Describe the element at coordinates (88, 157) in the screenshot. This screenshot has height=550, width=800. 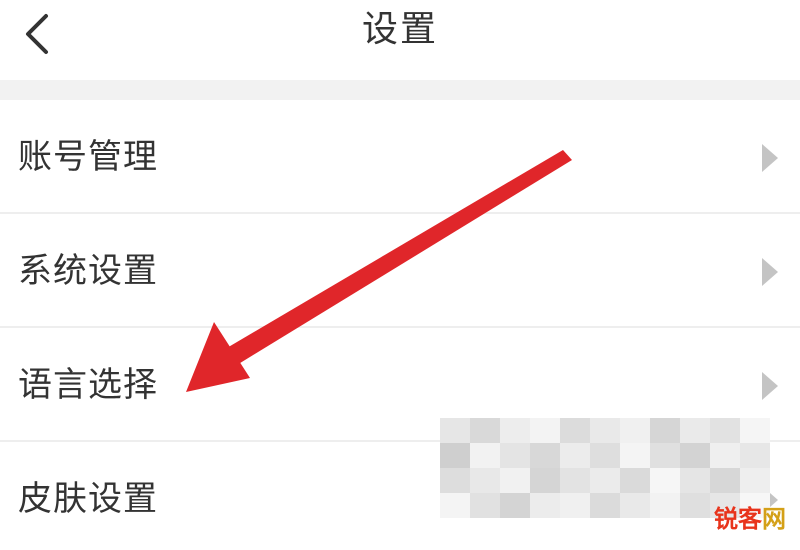
I see `settings-item-label: 账号管理` at that location.